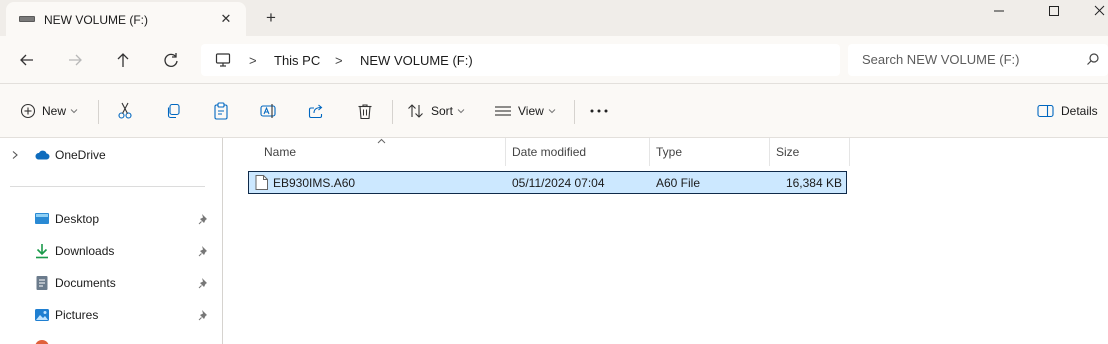 This screenshot has height=344, width=1108. I want to click on tab-new-volume: NEW VOLUME (F:) ✕, so click(126, 19).